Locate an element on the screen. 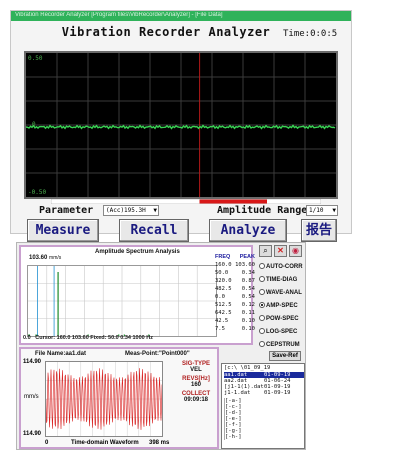 The image size is (418, 467). waveform-plot-svg is located at coordinates (104, 399).